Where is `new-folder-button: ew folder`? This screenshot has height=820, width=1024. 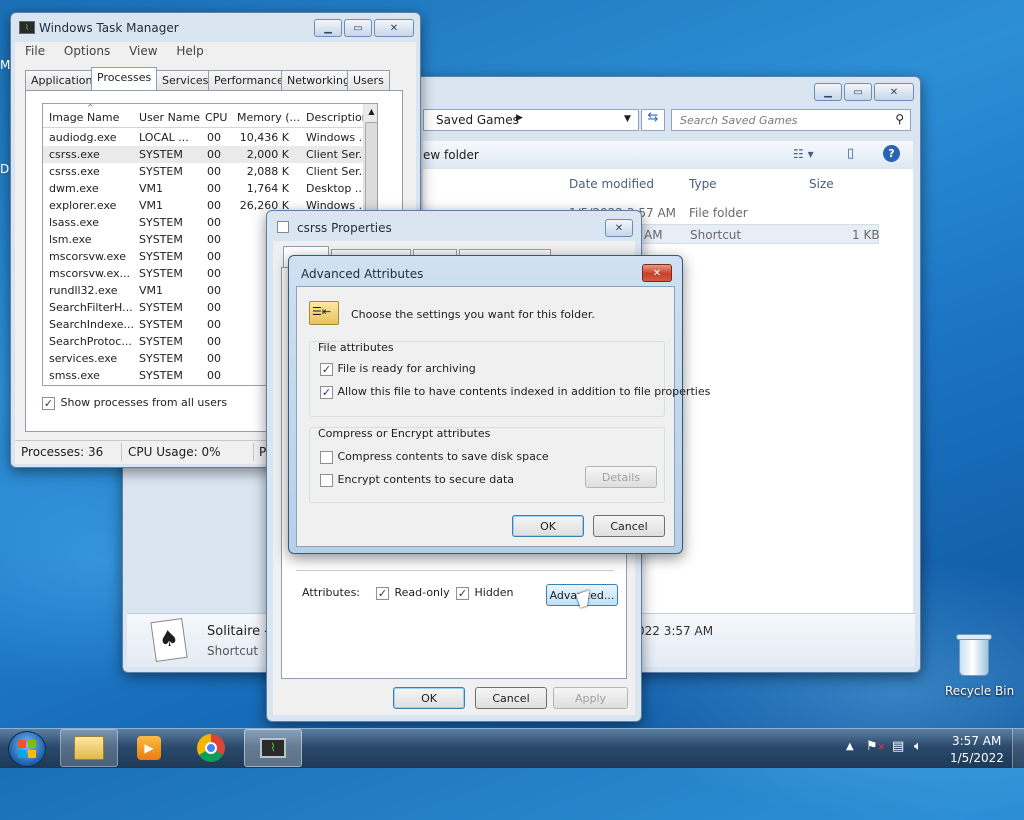 new-folder-button: ew folder is located at coordinates (451, 155).